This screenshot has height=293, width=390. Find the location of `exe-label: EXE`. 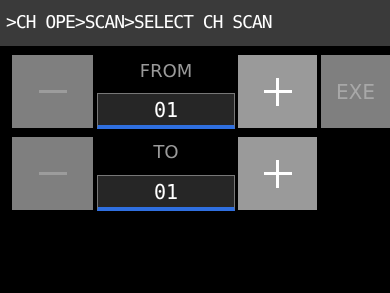

exe-label: EXE is located at coordinates (355, 91).